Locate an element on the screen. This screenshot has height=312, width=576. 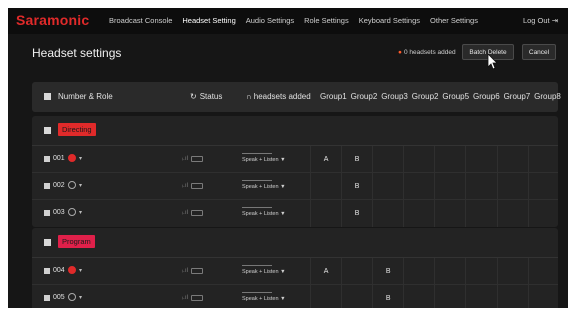
column-group-8: Group8 is located at coordinates (547, 96).